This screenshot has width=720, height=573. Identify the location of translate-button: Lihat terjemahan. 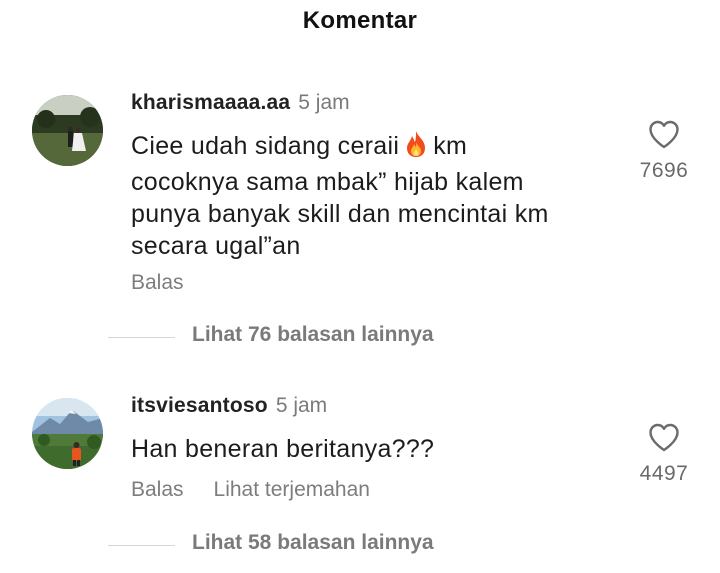
(292, 489).